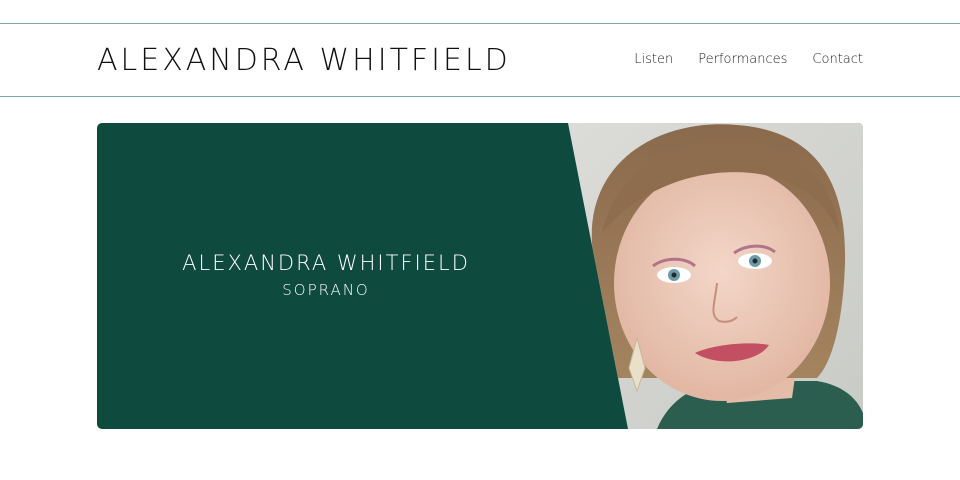  What do you see at coordinates (326, 263) in the screenshot?
I see `hero-title: ALEXANDRA WHITFIELD` at bounding box center [326, 263].